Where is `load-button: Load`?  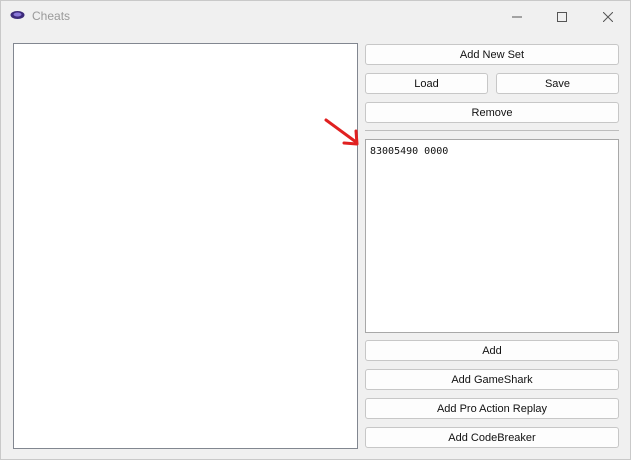 load-button: Load is located at coordinates (426, 83).